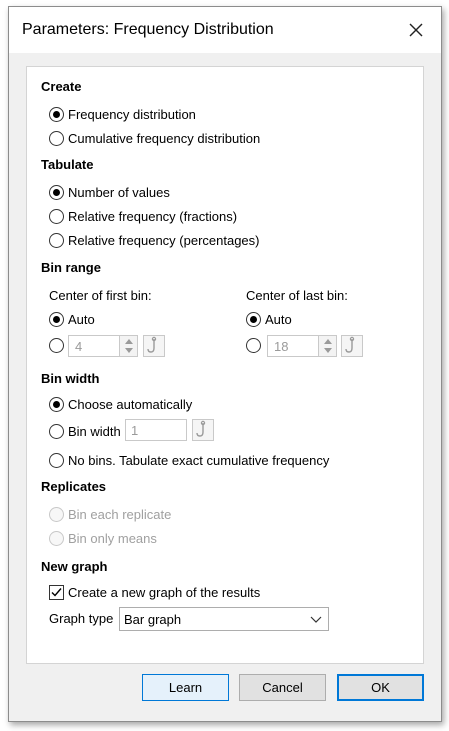 This screenshot has width=449, height=731. I want to click on bin-width-heading: Bin width, so click(70, 378).